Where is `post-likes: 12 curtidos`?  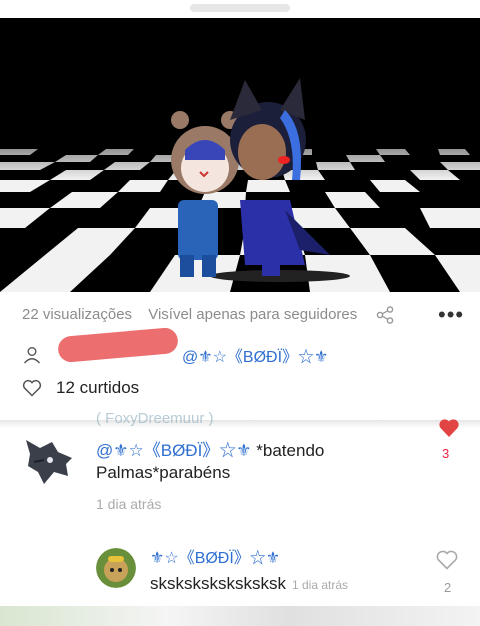 post-likes: 12 curtidos is located at coordinates (80, 388).